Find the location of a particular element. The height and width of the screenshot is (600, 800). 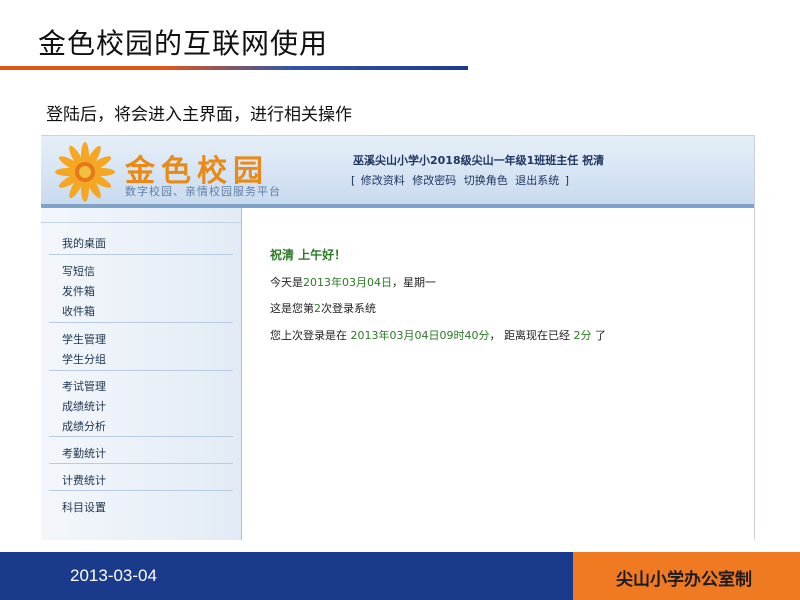

sidebar-item-billing-statistics: 计费统计 is located at coordinates (84, 480).